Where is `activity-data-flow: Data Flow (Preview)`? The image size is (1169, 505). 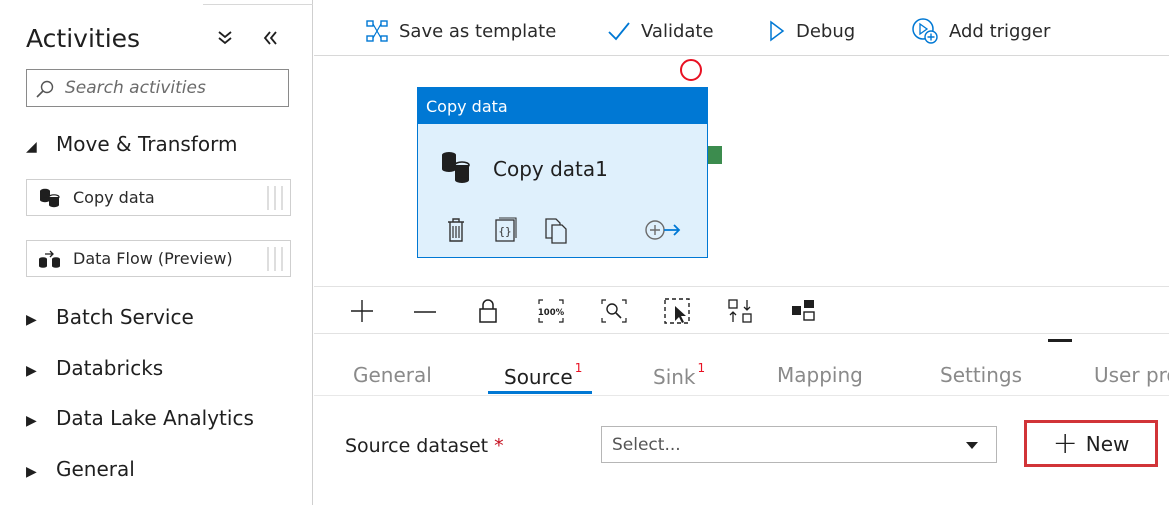 activity-data-flow: Data Flow (Preview) is located at coordinates (158, 258).